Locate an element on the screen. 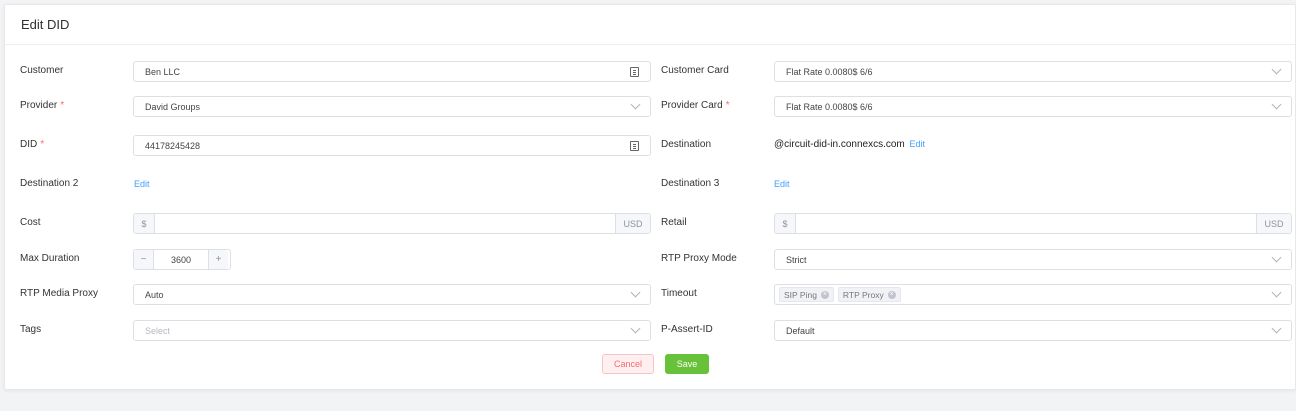  destination3-label: Destination 3 is located at coordinates (690, 183).